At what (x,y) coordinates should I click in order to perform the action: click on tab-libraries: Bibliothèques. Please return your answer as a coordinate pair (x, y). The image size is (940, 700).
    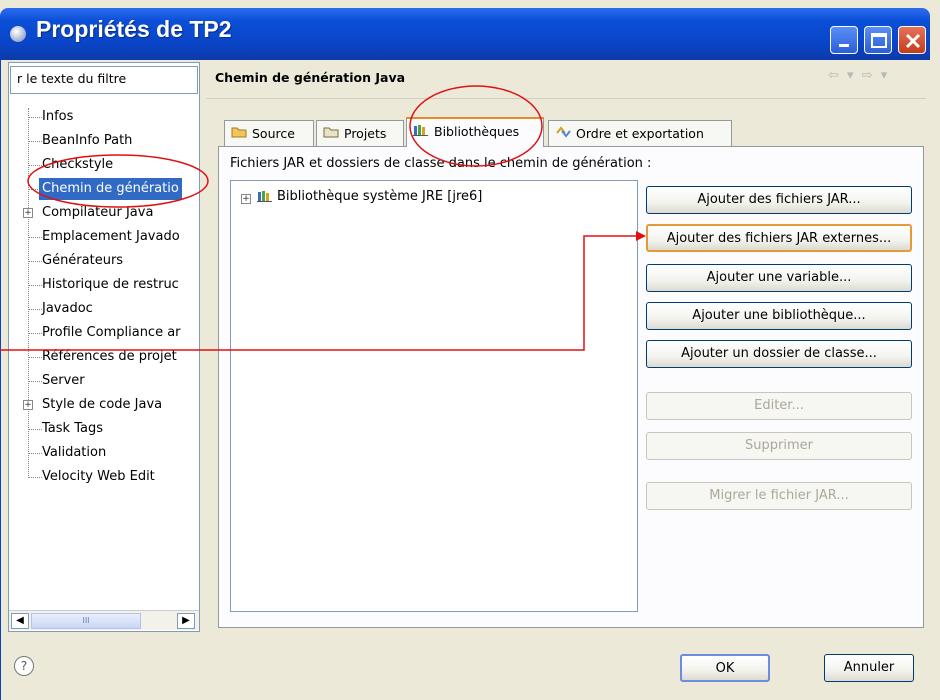
    Looking at the image, I should click on (475, 132).